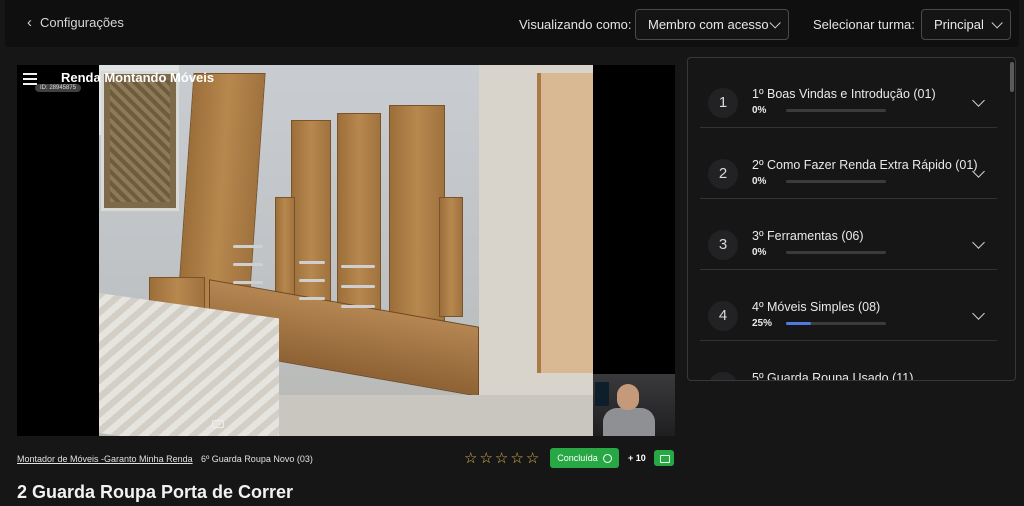  I want to click on module-item: 1 1º Boas Vindas e Introdução (01) 0%, so click(848, 93).